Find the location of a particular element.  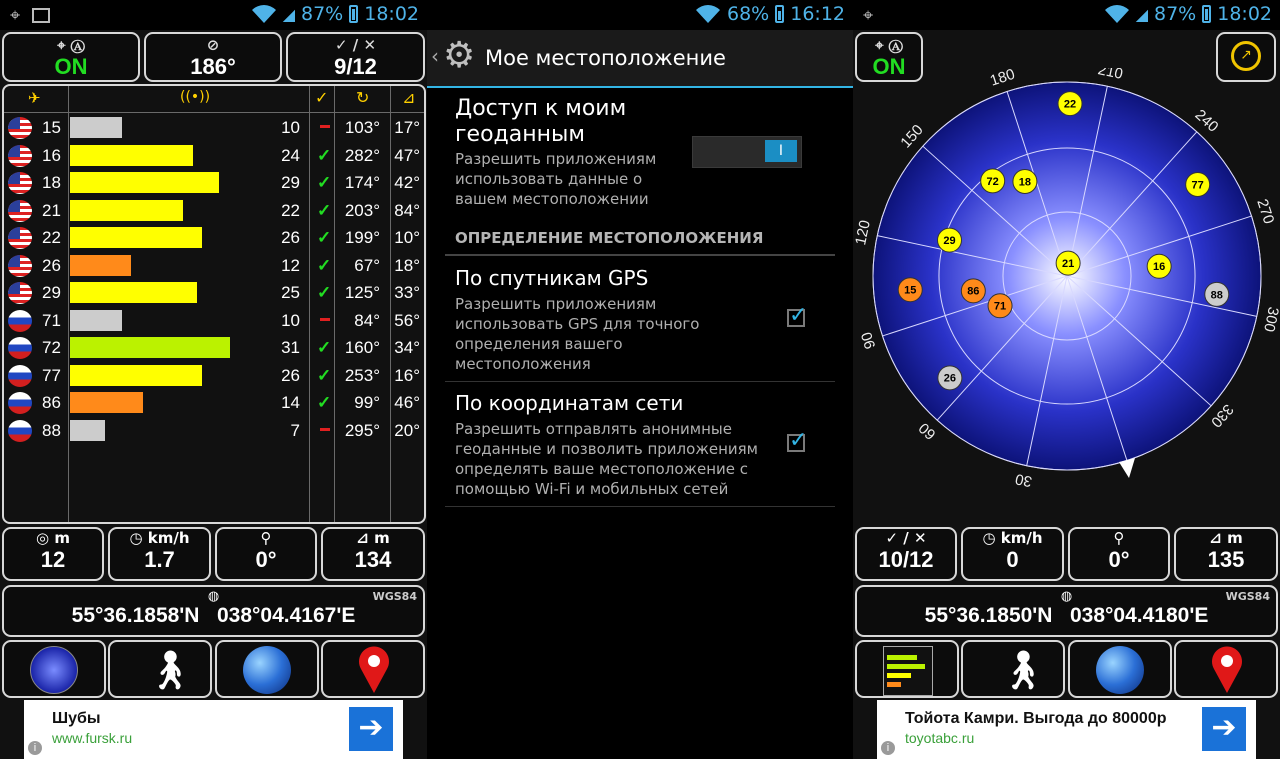

speed-tile: ◷ km/h 1.7 is located at coordinates (159, 554).